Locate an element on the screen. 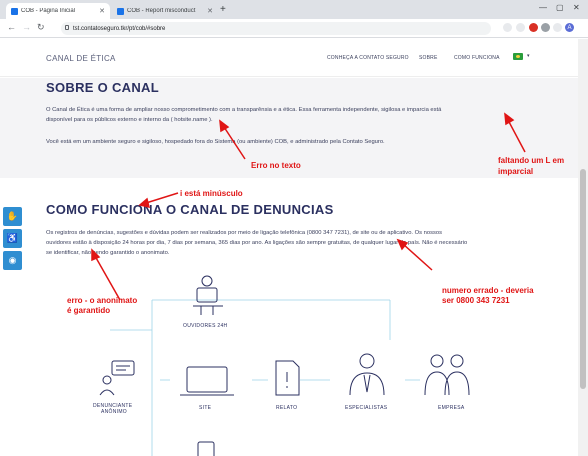  annotation-numero-1: numero errado - deveria is located at coordinates (488, 290).